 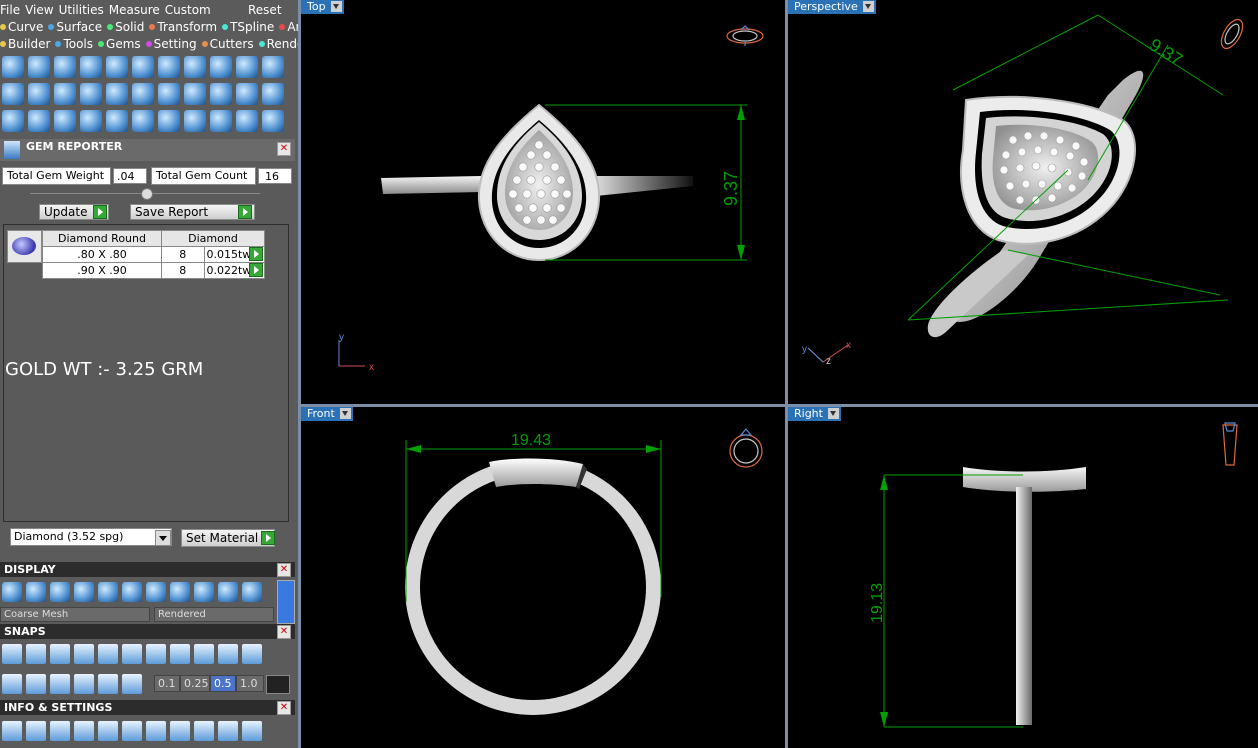 What do you see at coordinates (278, 684) in the screenshot?
I see `grid-snap-icon` at bounding box center [278, 684].